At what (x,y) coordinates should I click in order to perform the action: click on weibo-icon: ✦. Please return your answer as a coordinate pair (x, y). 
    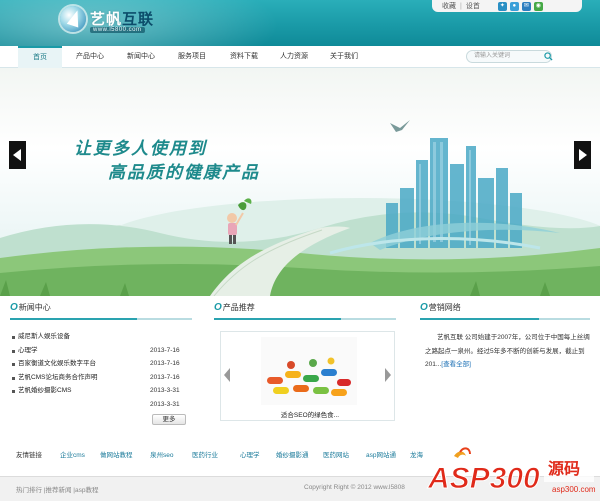
    Looking at the image, I should click on (502, 6).